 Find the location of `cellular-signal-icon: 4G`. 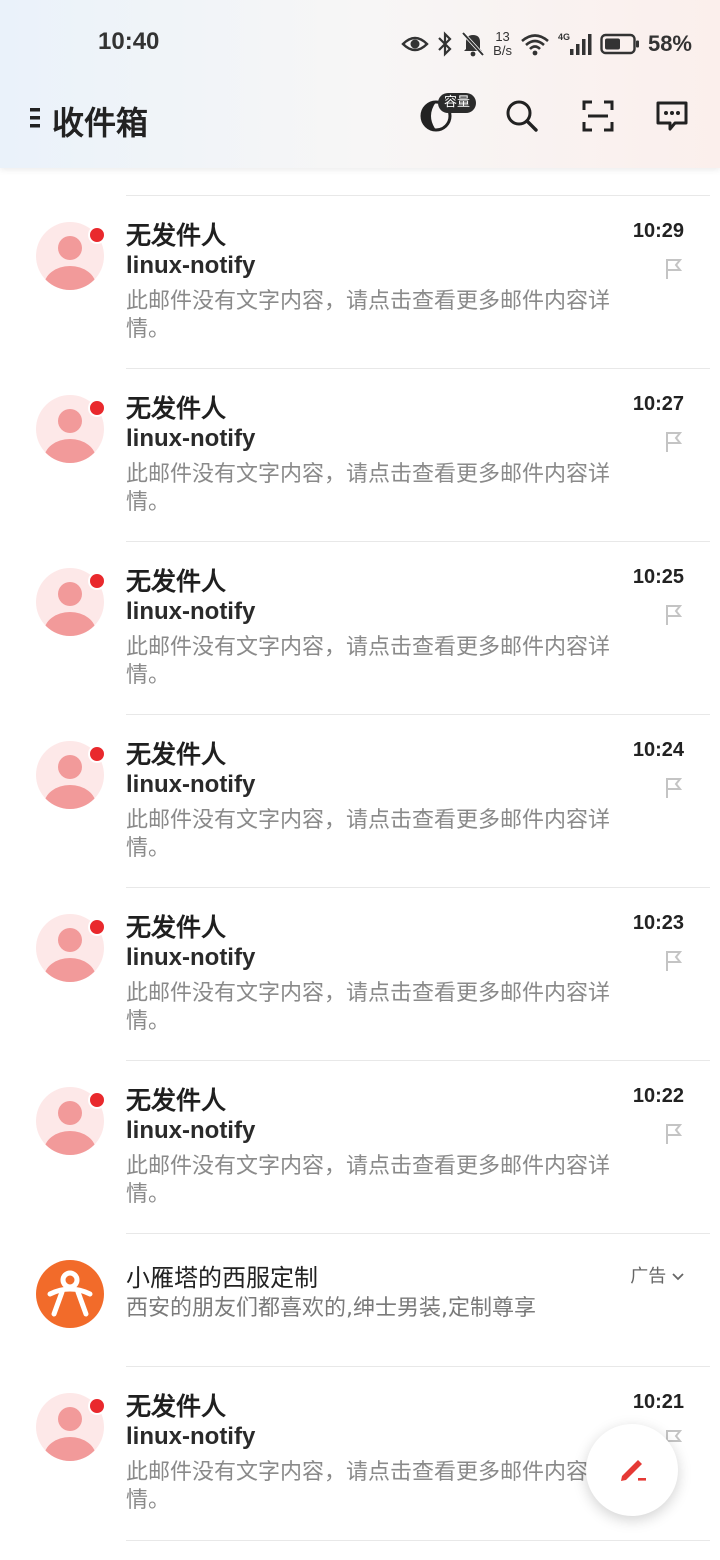

cellular-signal-icon: 4G is located at coordinates (575, 44).